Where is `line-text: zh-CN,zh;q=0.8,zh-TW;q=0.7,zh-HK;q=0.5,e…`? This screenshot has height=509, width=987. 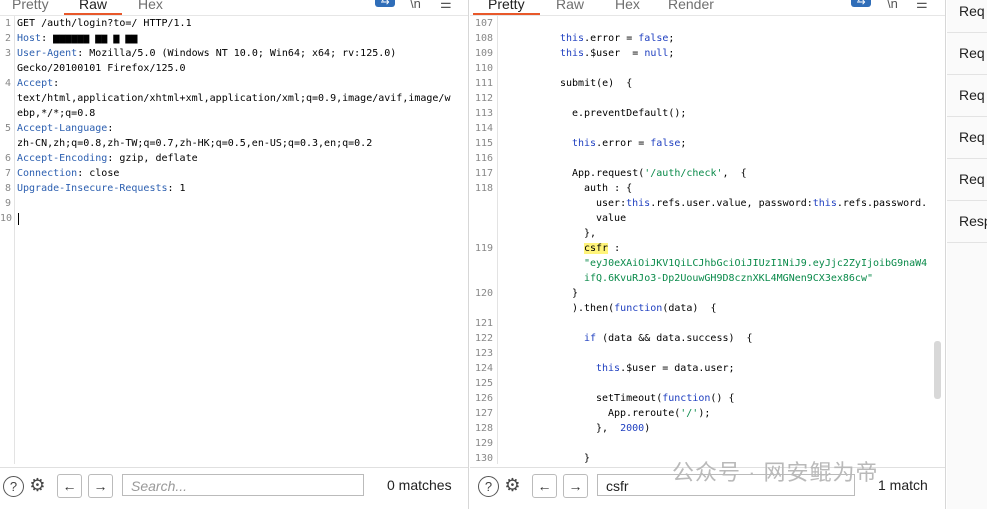
line-text: zh-CN,zh;q=0.8,zh-TW;q=0.7,zh-HK;q=0.5,e… is located at coordinates (195, 143).